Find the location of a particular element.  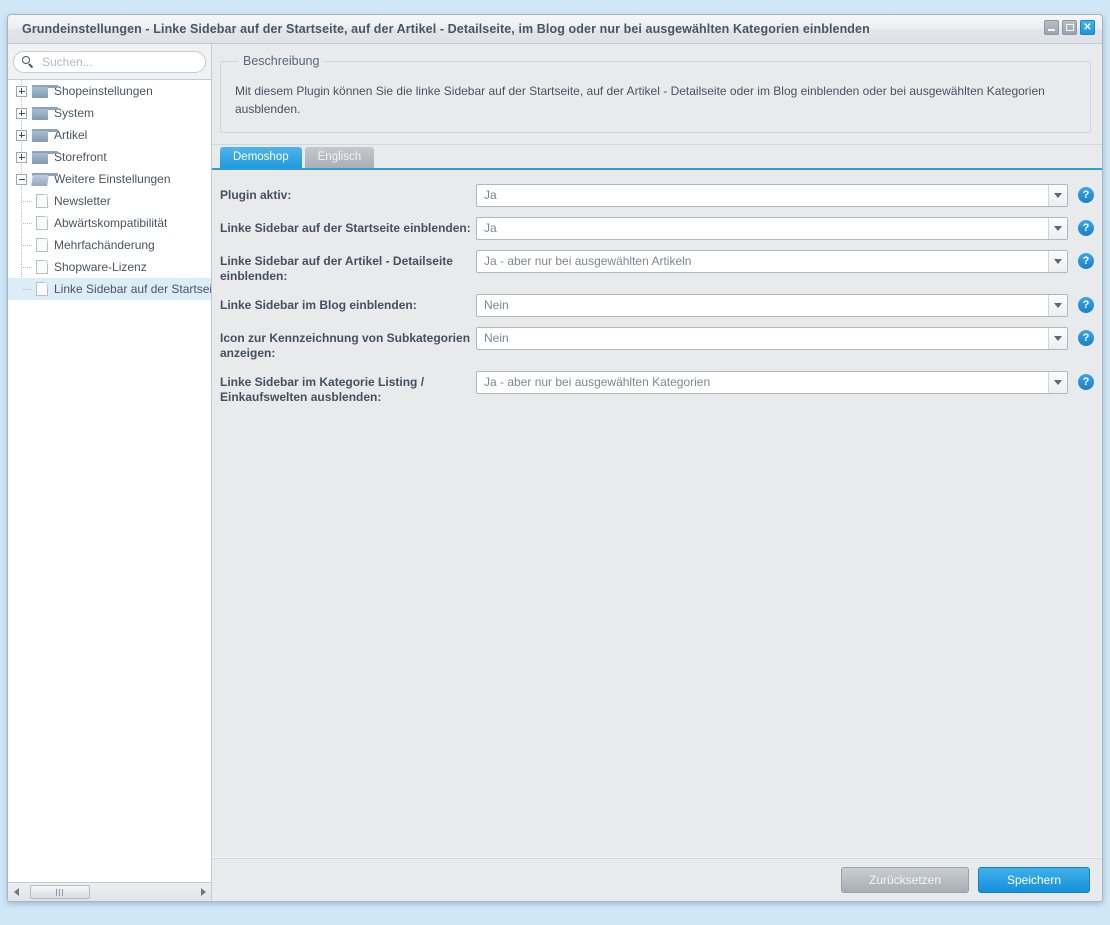

maximize-button is located at coordinates (1069, 27).